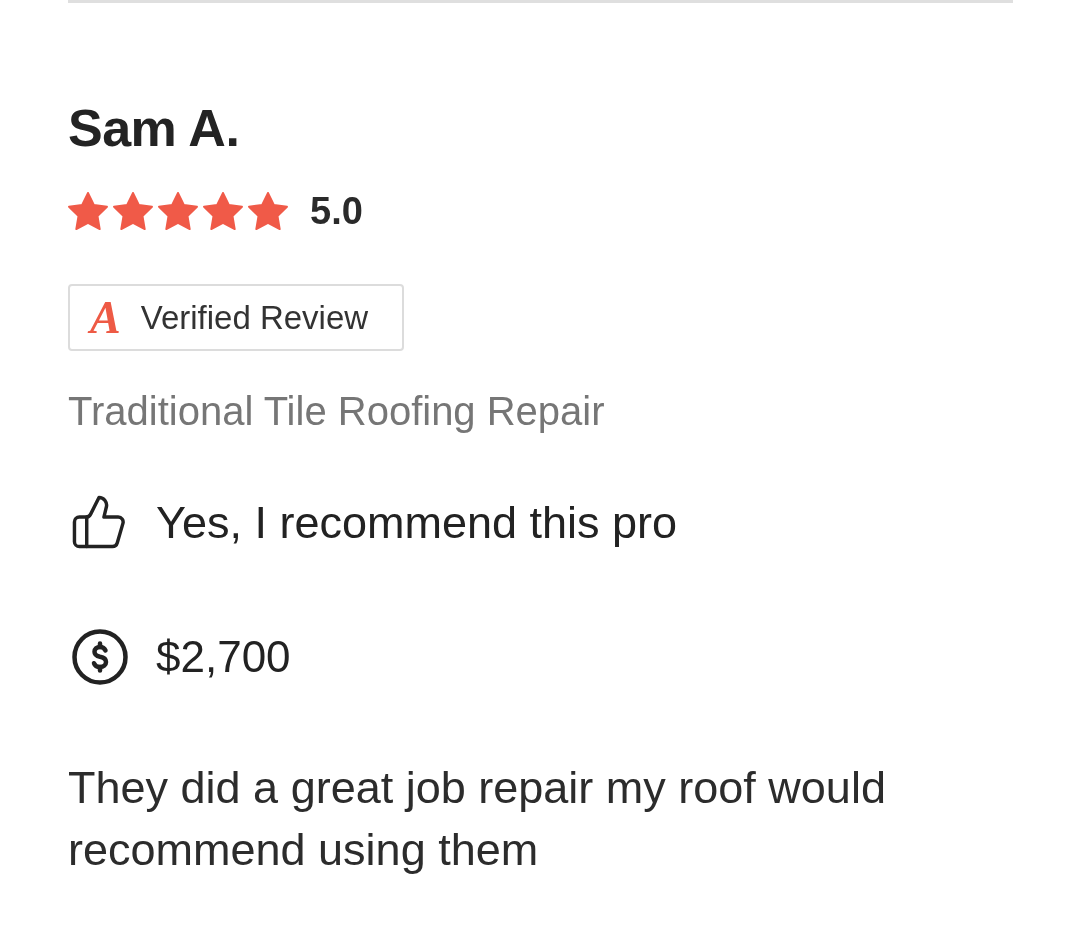 This screenshot has width=1080, height=945. Describe the element at coordinates (99, 522) in the screenshot. I see `thumbs-up-icon` at that location.